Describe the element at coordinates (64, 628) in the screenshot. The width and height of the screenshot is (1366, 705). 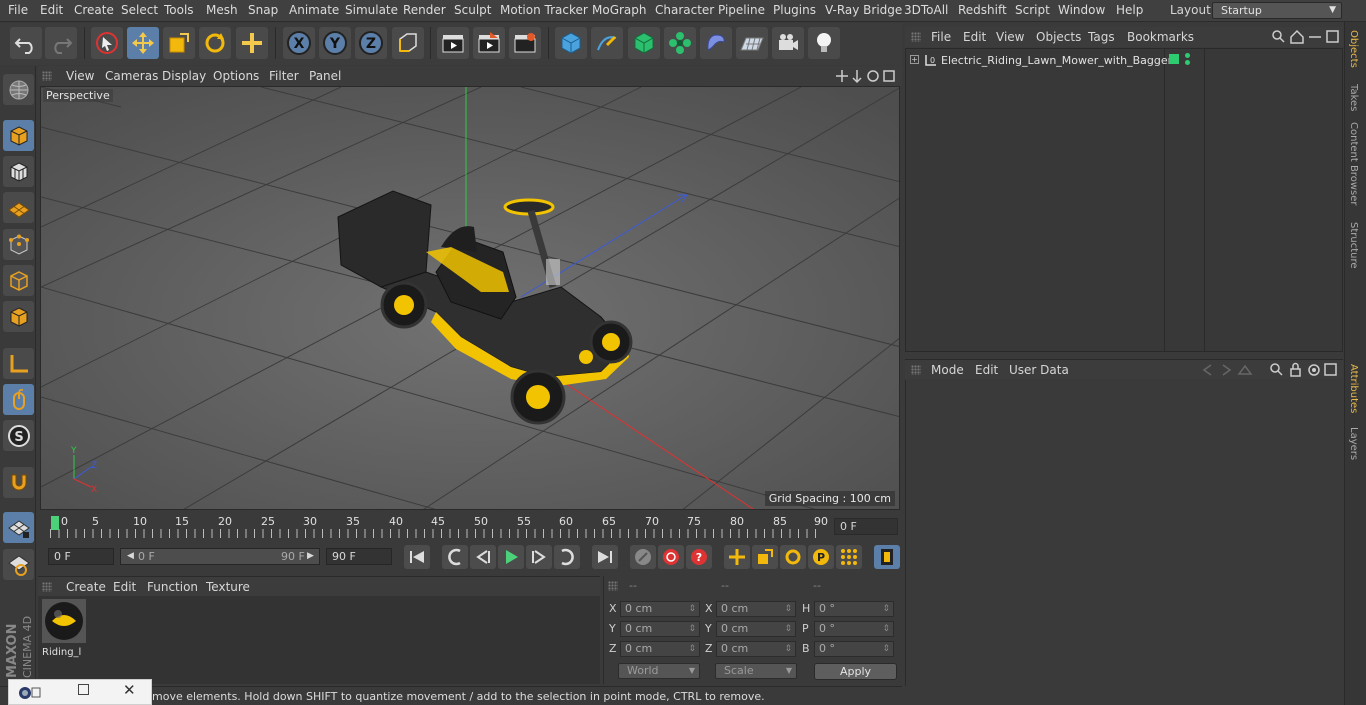
I see `material-swatch: Riding_l` at that location.